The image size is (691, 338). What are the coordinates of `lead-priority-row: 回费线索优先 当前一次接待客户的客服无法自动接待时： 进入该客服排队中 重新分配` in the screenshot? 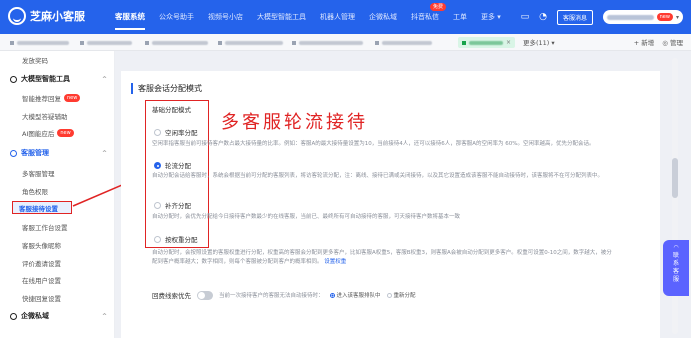 It's located at (284, 295).